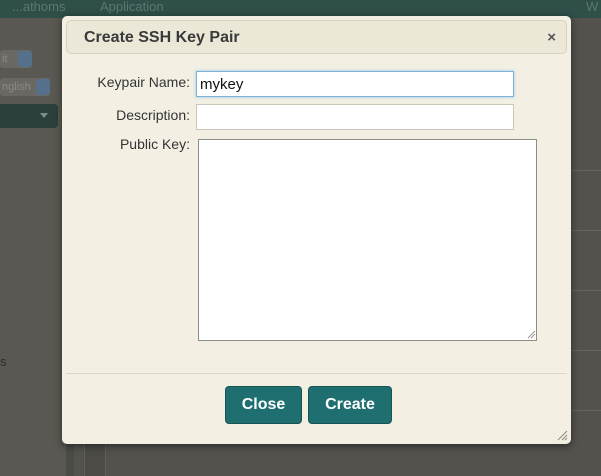 The image size is (601, 476). What do you see at coordinates (355, 117) in the screenshot?
I see `description-input` at bounding box center [355, 117].